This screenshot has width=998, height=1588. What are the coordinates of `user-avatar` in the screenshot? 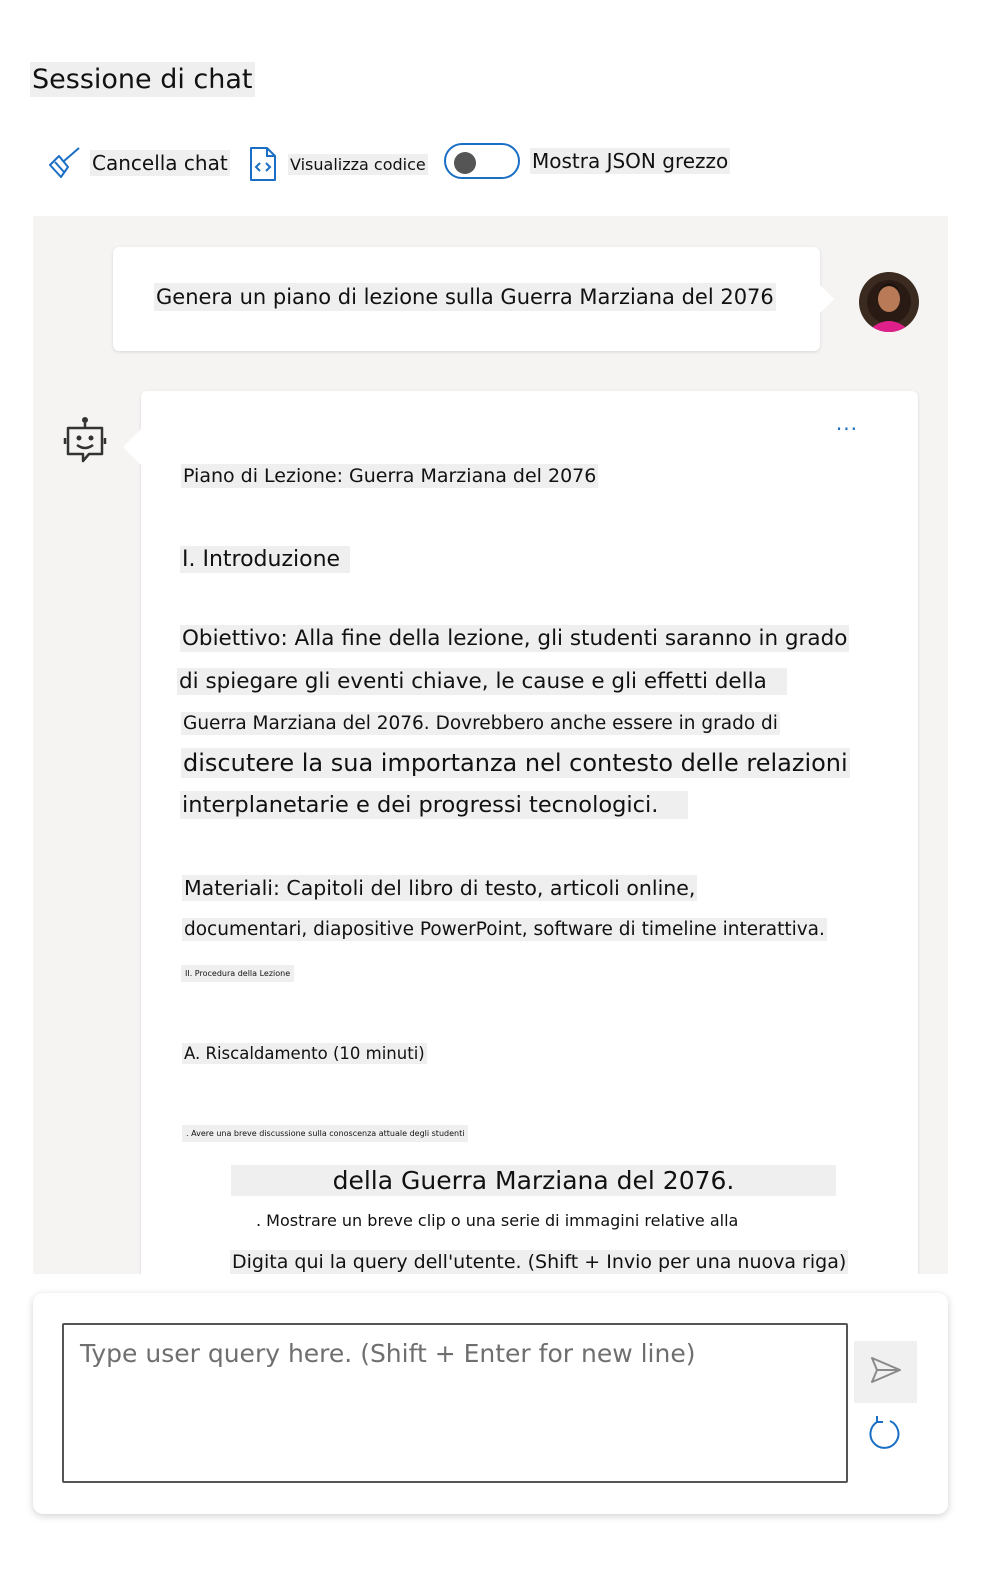 It's located at (889, 302).